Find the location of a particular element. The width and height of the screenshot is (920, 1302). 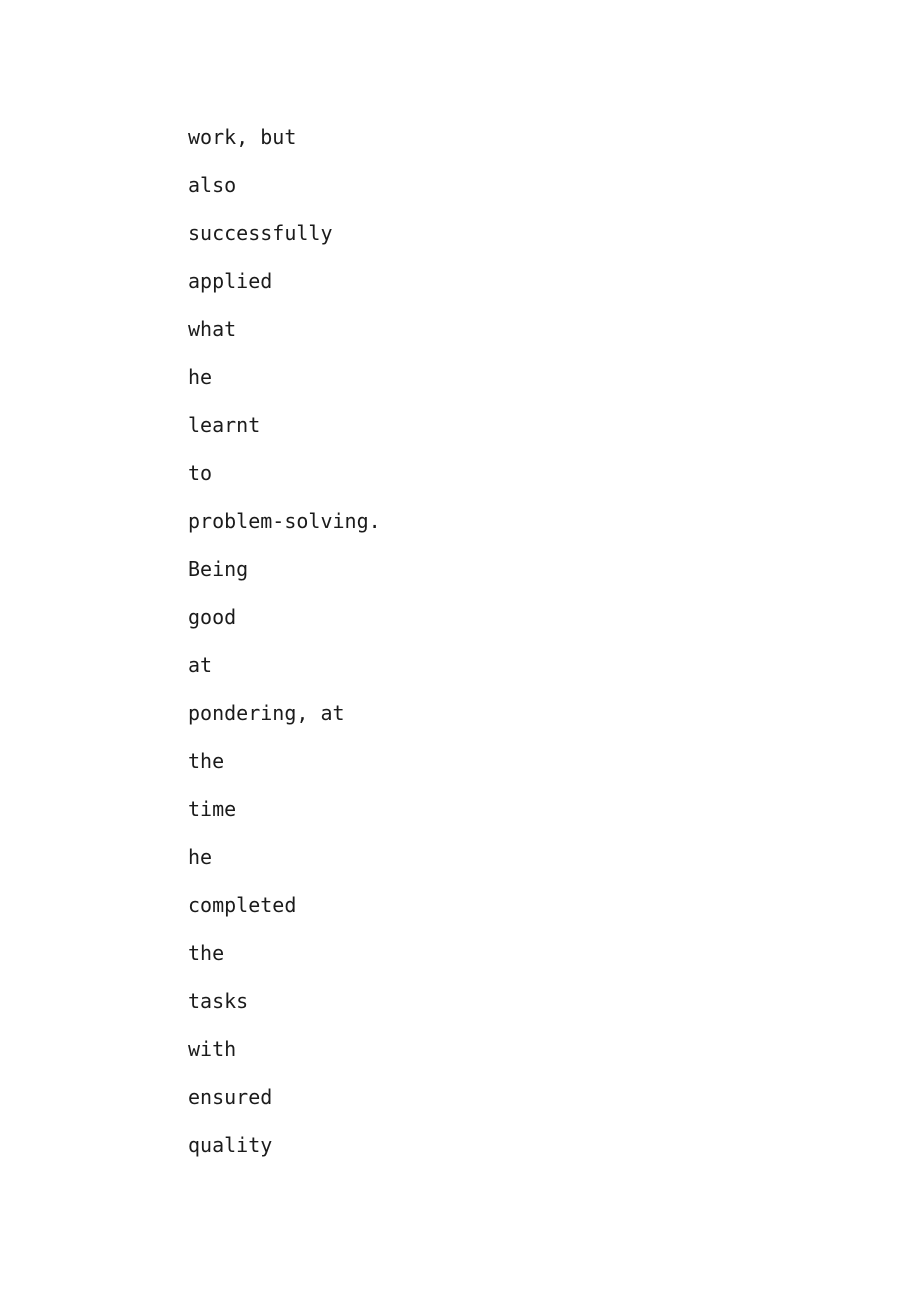

text-line: tasks is located at coordinates (218, 1001).